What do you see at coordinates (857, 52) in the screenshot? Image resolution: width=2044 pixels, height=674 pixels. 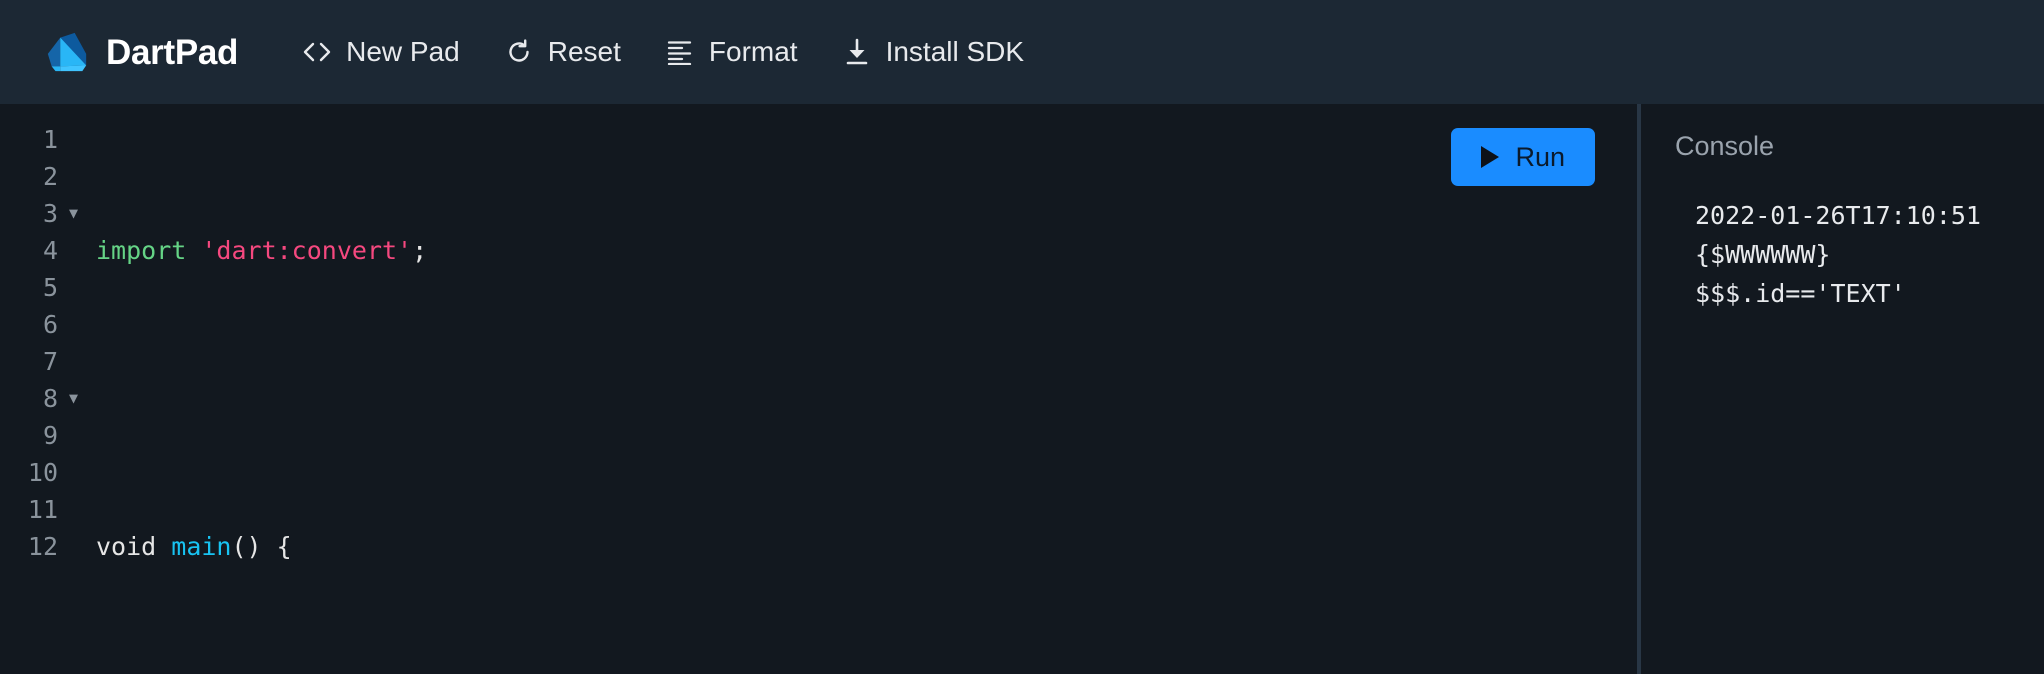 I see `download-icon` at bounding box center [857, 52].